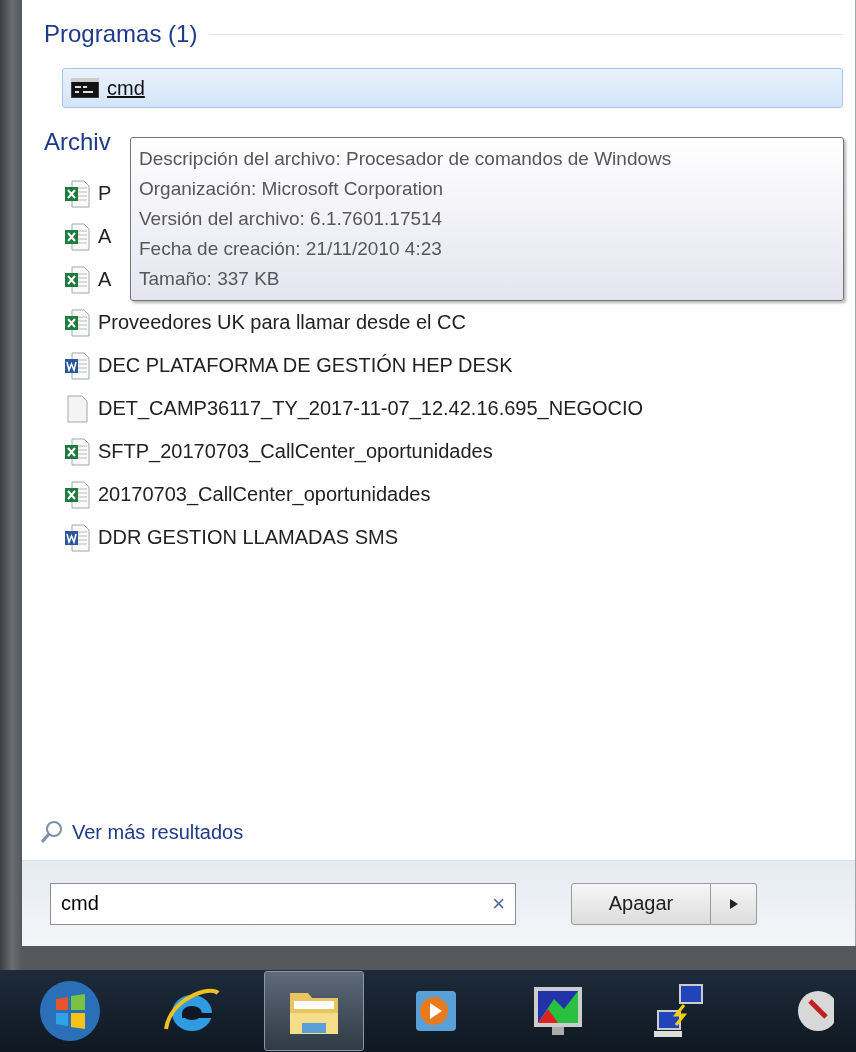 The height and width of the screenshot is (1052, 856). Describe the element at coordinates (283, 903) in the screenshot. I see `search-field: cmd ×` at that location.